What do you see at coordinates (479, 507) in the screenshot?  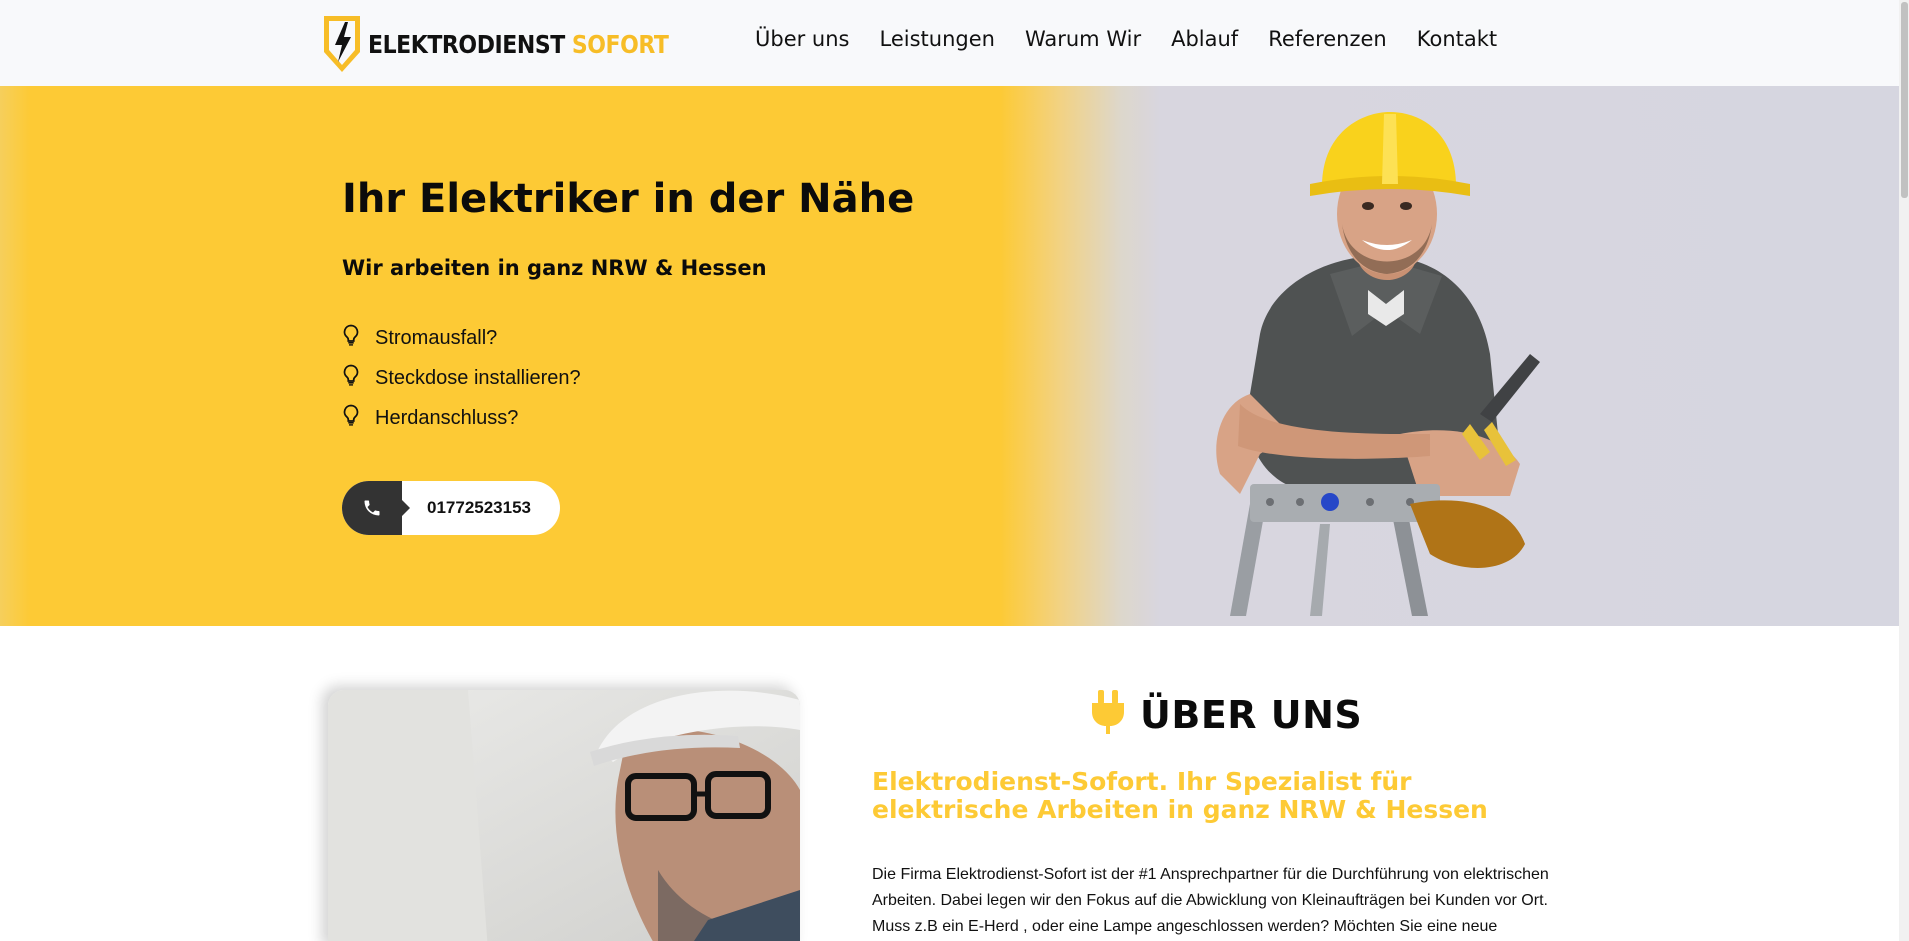 I see `phone-number: 01772523153` at bounding box center [479, 507].